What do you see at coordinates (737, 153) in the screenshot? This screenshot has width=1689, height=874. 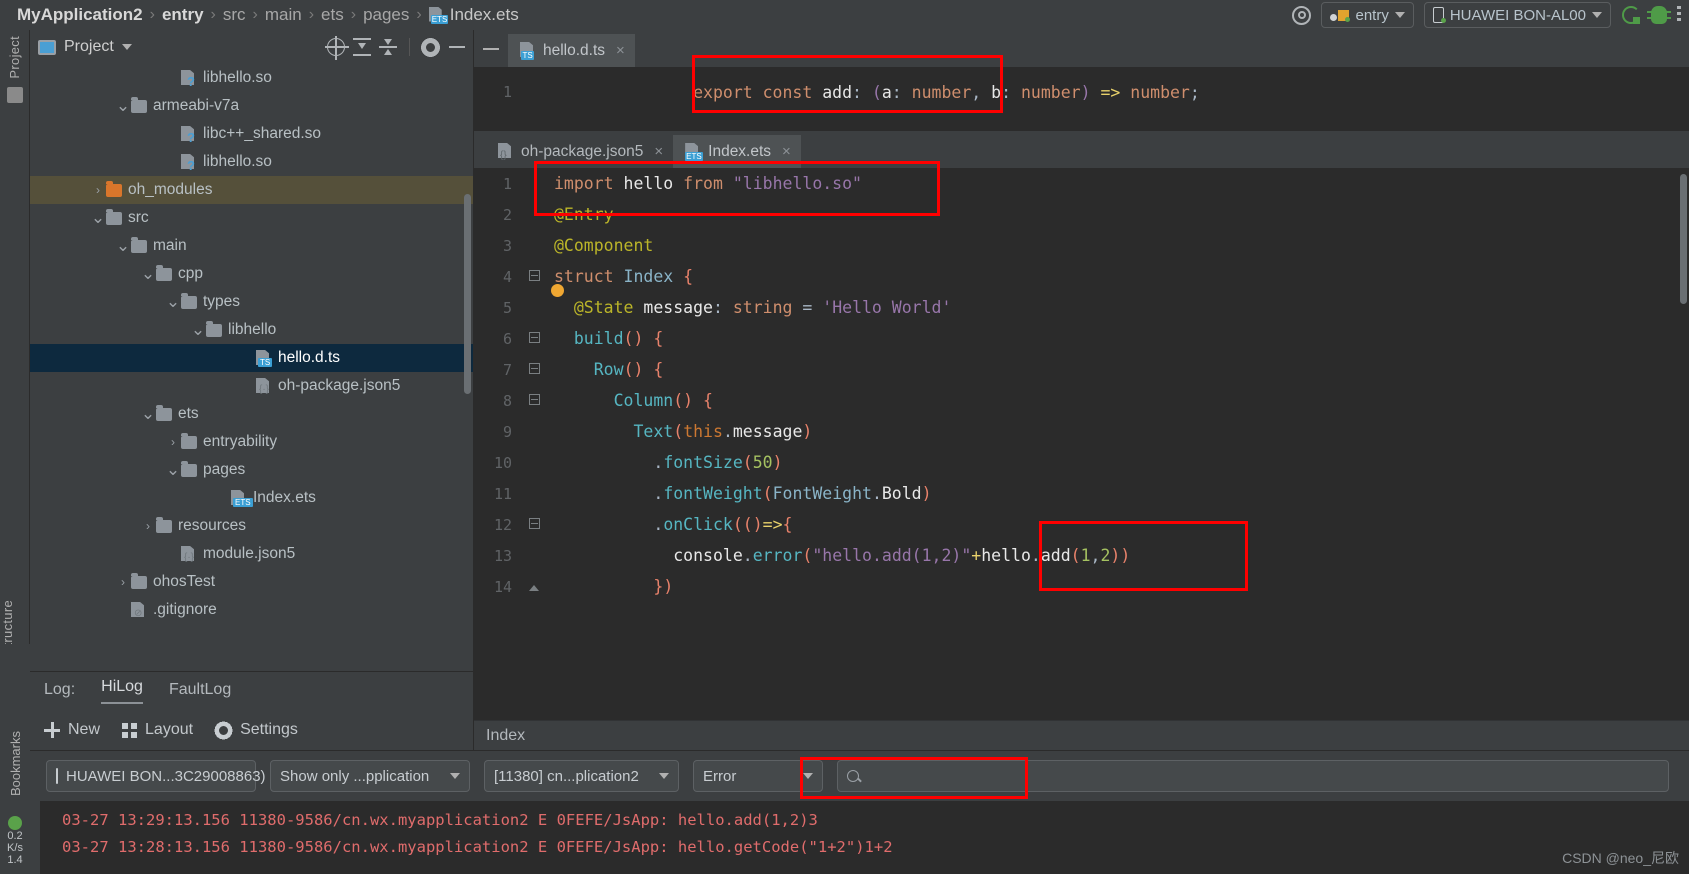 I see `tab-index-ets: ETS Index.ets ×` at bounding box center [737, 153].